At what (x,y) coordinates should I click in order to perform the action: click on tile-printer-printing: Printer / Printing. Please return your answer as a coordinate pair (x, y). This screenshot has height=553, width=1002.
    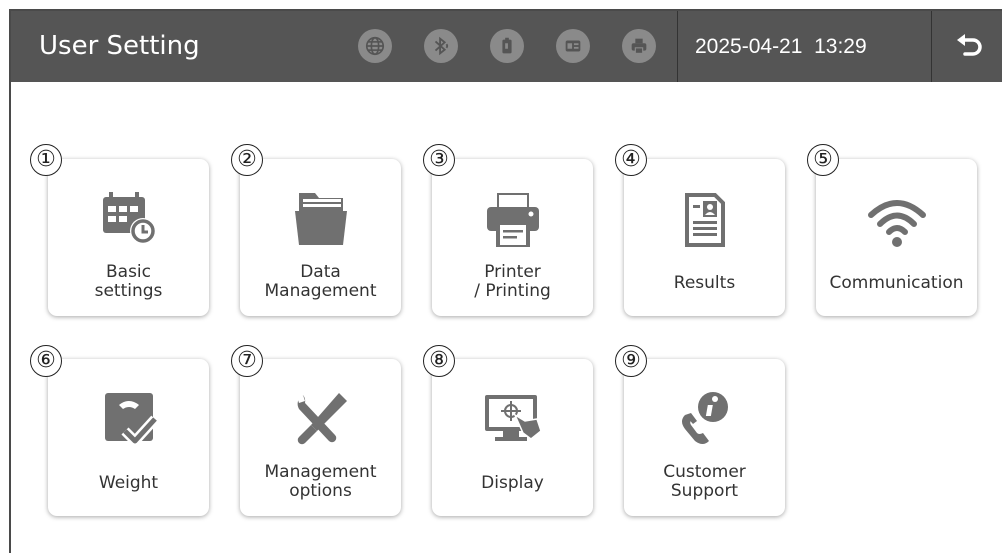
    Looking at the image, I should click on (512, 237).